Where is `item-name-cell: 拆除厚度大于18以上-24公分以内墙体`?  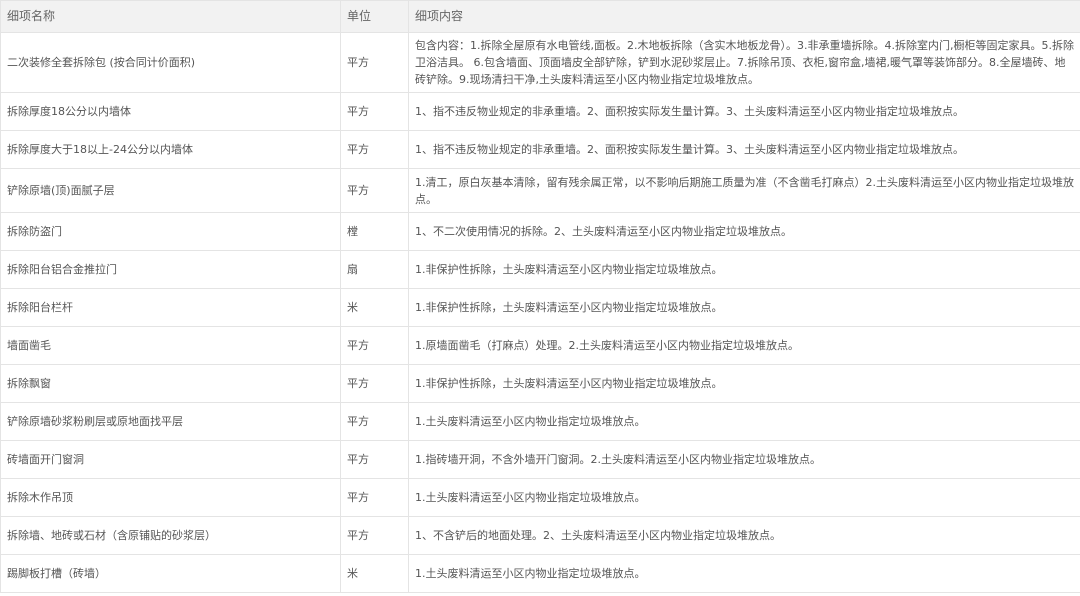 item-name-cell: 拆除厚度大于18以上-24公分以内墙体 is located at coordinates (170, 149).